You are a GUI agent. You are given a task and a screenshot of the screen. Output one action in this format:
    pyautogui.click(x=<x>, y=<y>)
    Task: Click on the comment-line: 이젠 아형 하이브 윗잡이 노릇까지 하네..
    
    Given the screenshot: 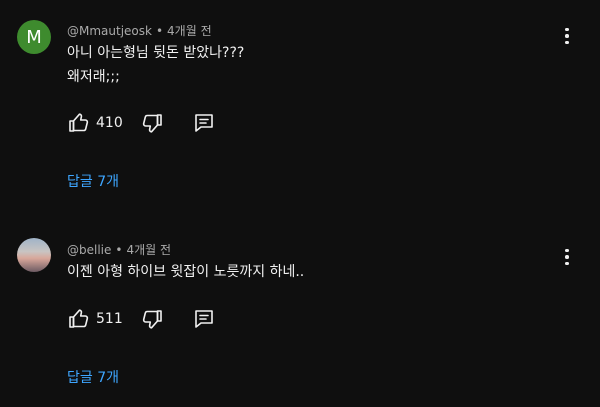 What is the action you would take?
    pyautogui.click(x=186, y=272)
    